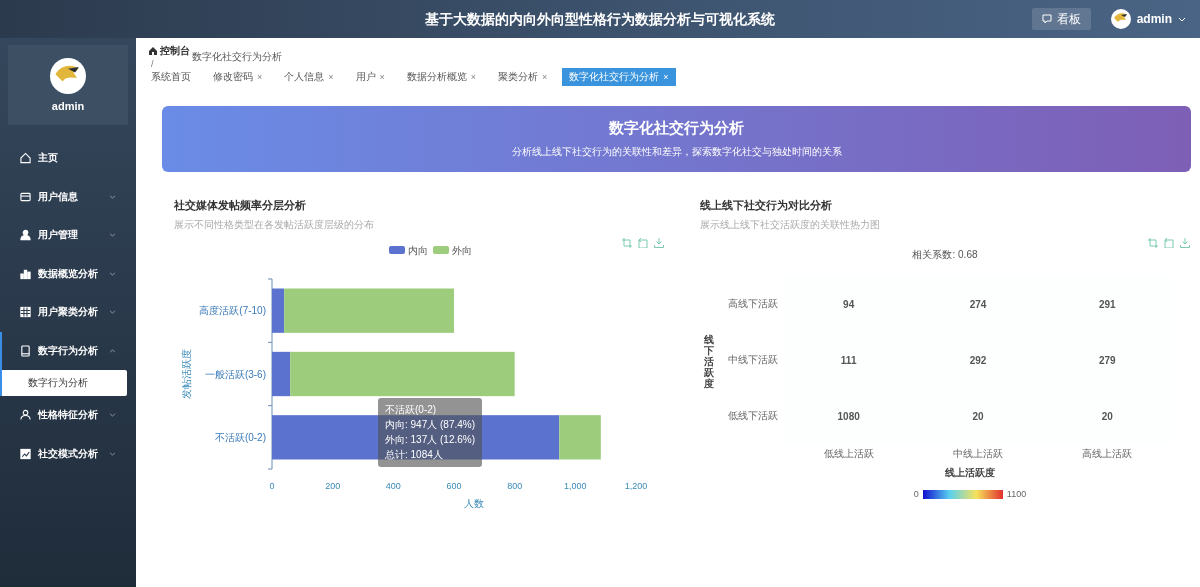 Image resolution: width=1200 pixels, height=587 pixels. What do you see at coordinates (240, 437) in the screenshot?
I see `category-label: 不活跃(0-2)` at bounding box center [240, 437].